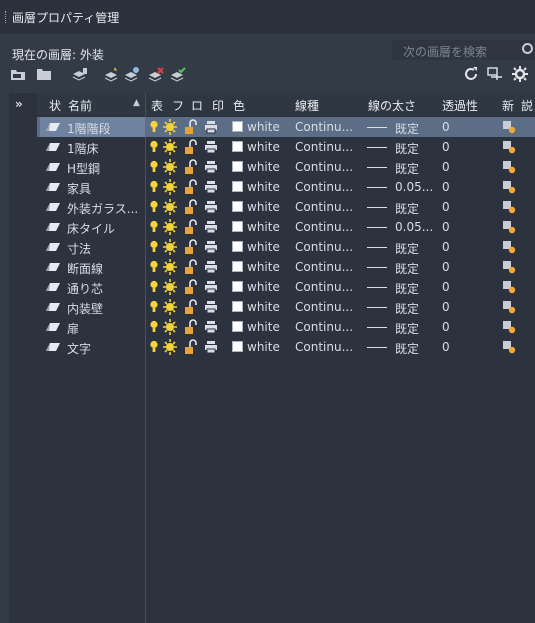 The image size is (535, 623). Describe the element at coordinates (286, 347) in the screenshot. I see `layer-row: 文字 white Continu... 既定 0` at that location.